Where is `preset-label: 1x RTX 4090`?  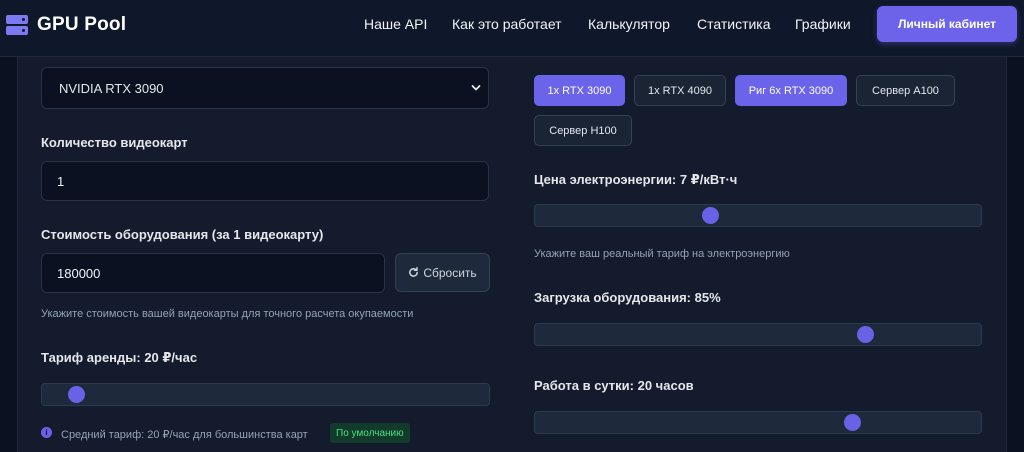 preset-label: 1x RTX 4090 is located at coordinates (679, 90).